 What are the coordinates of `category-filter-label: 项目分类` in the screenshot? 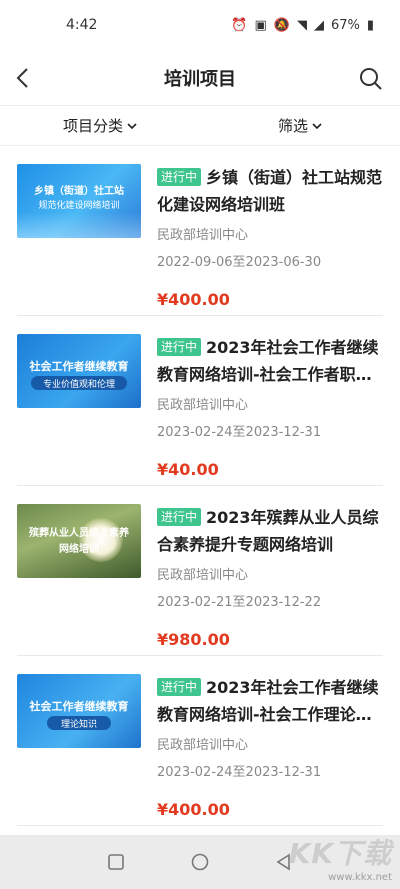 It's located at (92, 126).